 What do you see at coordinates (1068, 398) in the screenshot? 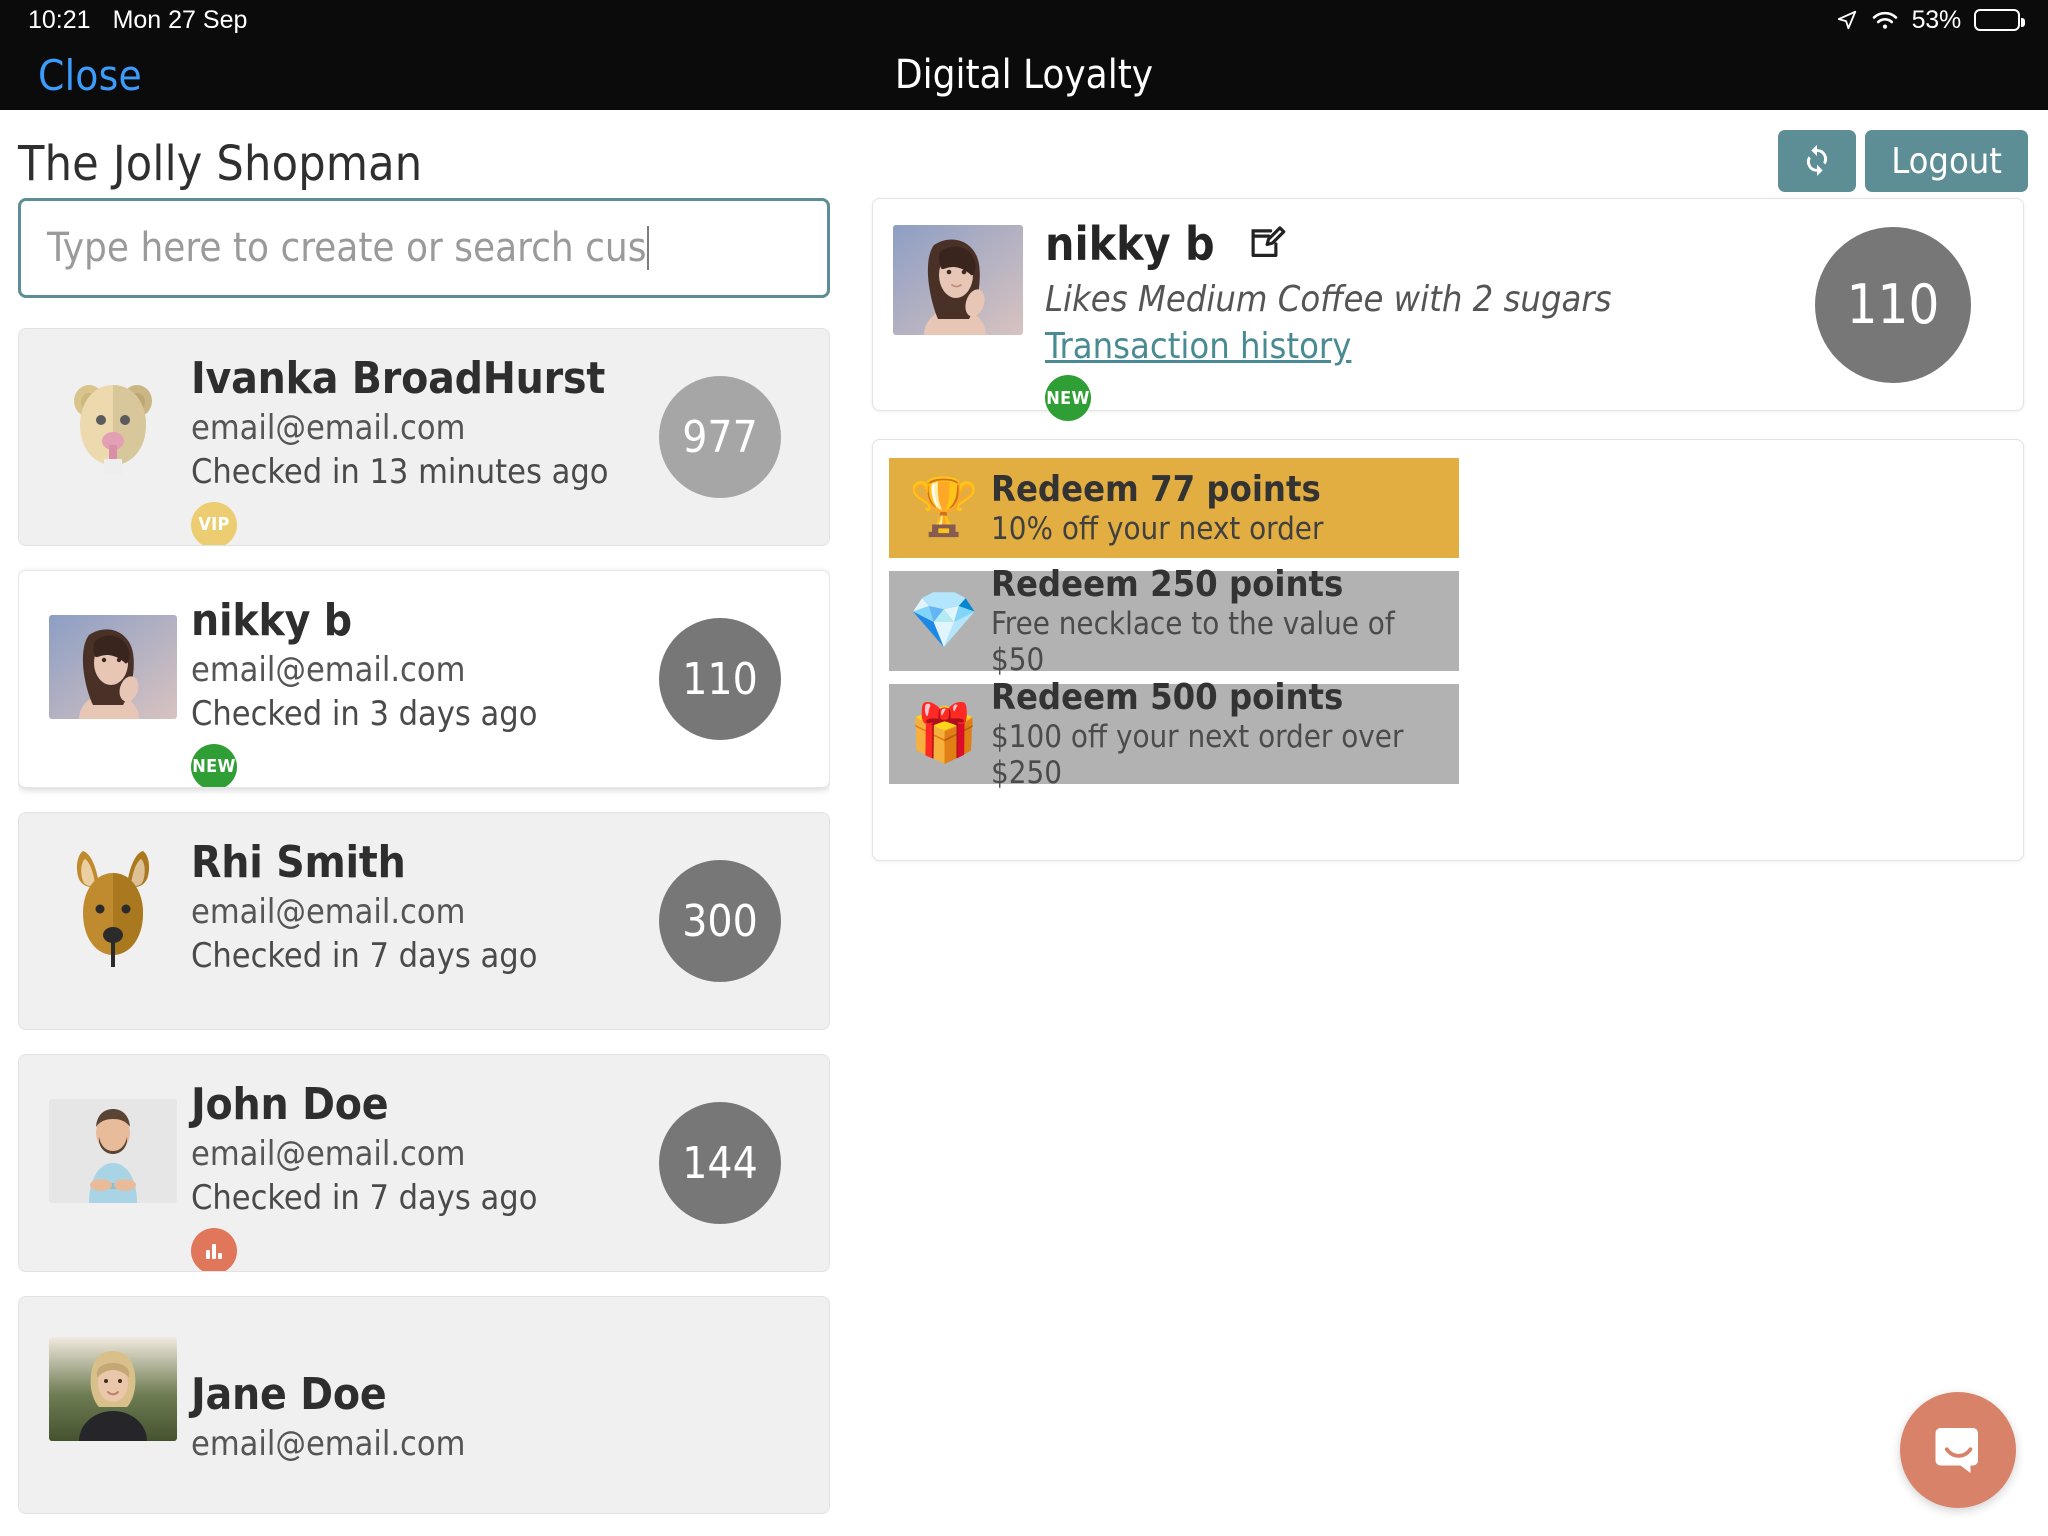
I see `detail-status-badge: NEW` at bounding box center [1068, 398].